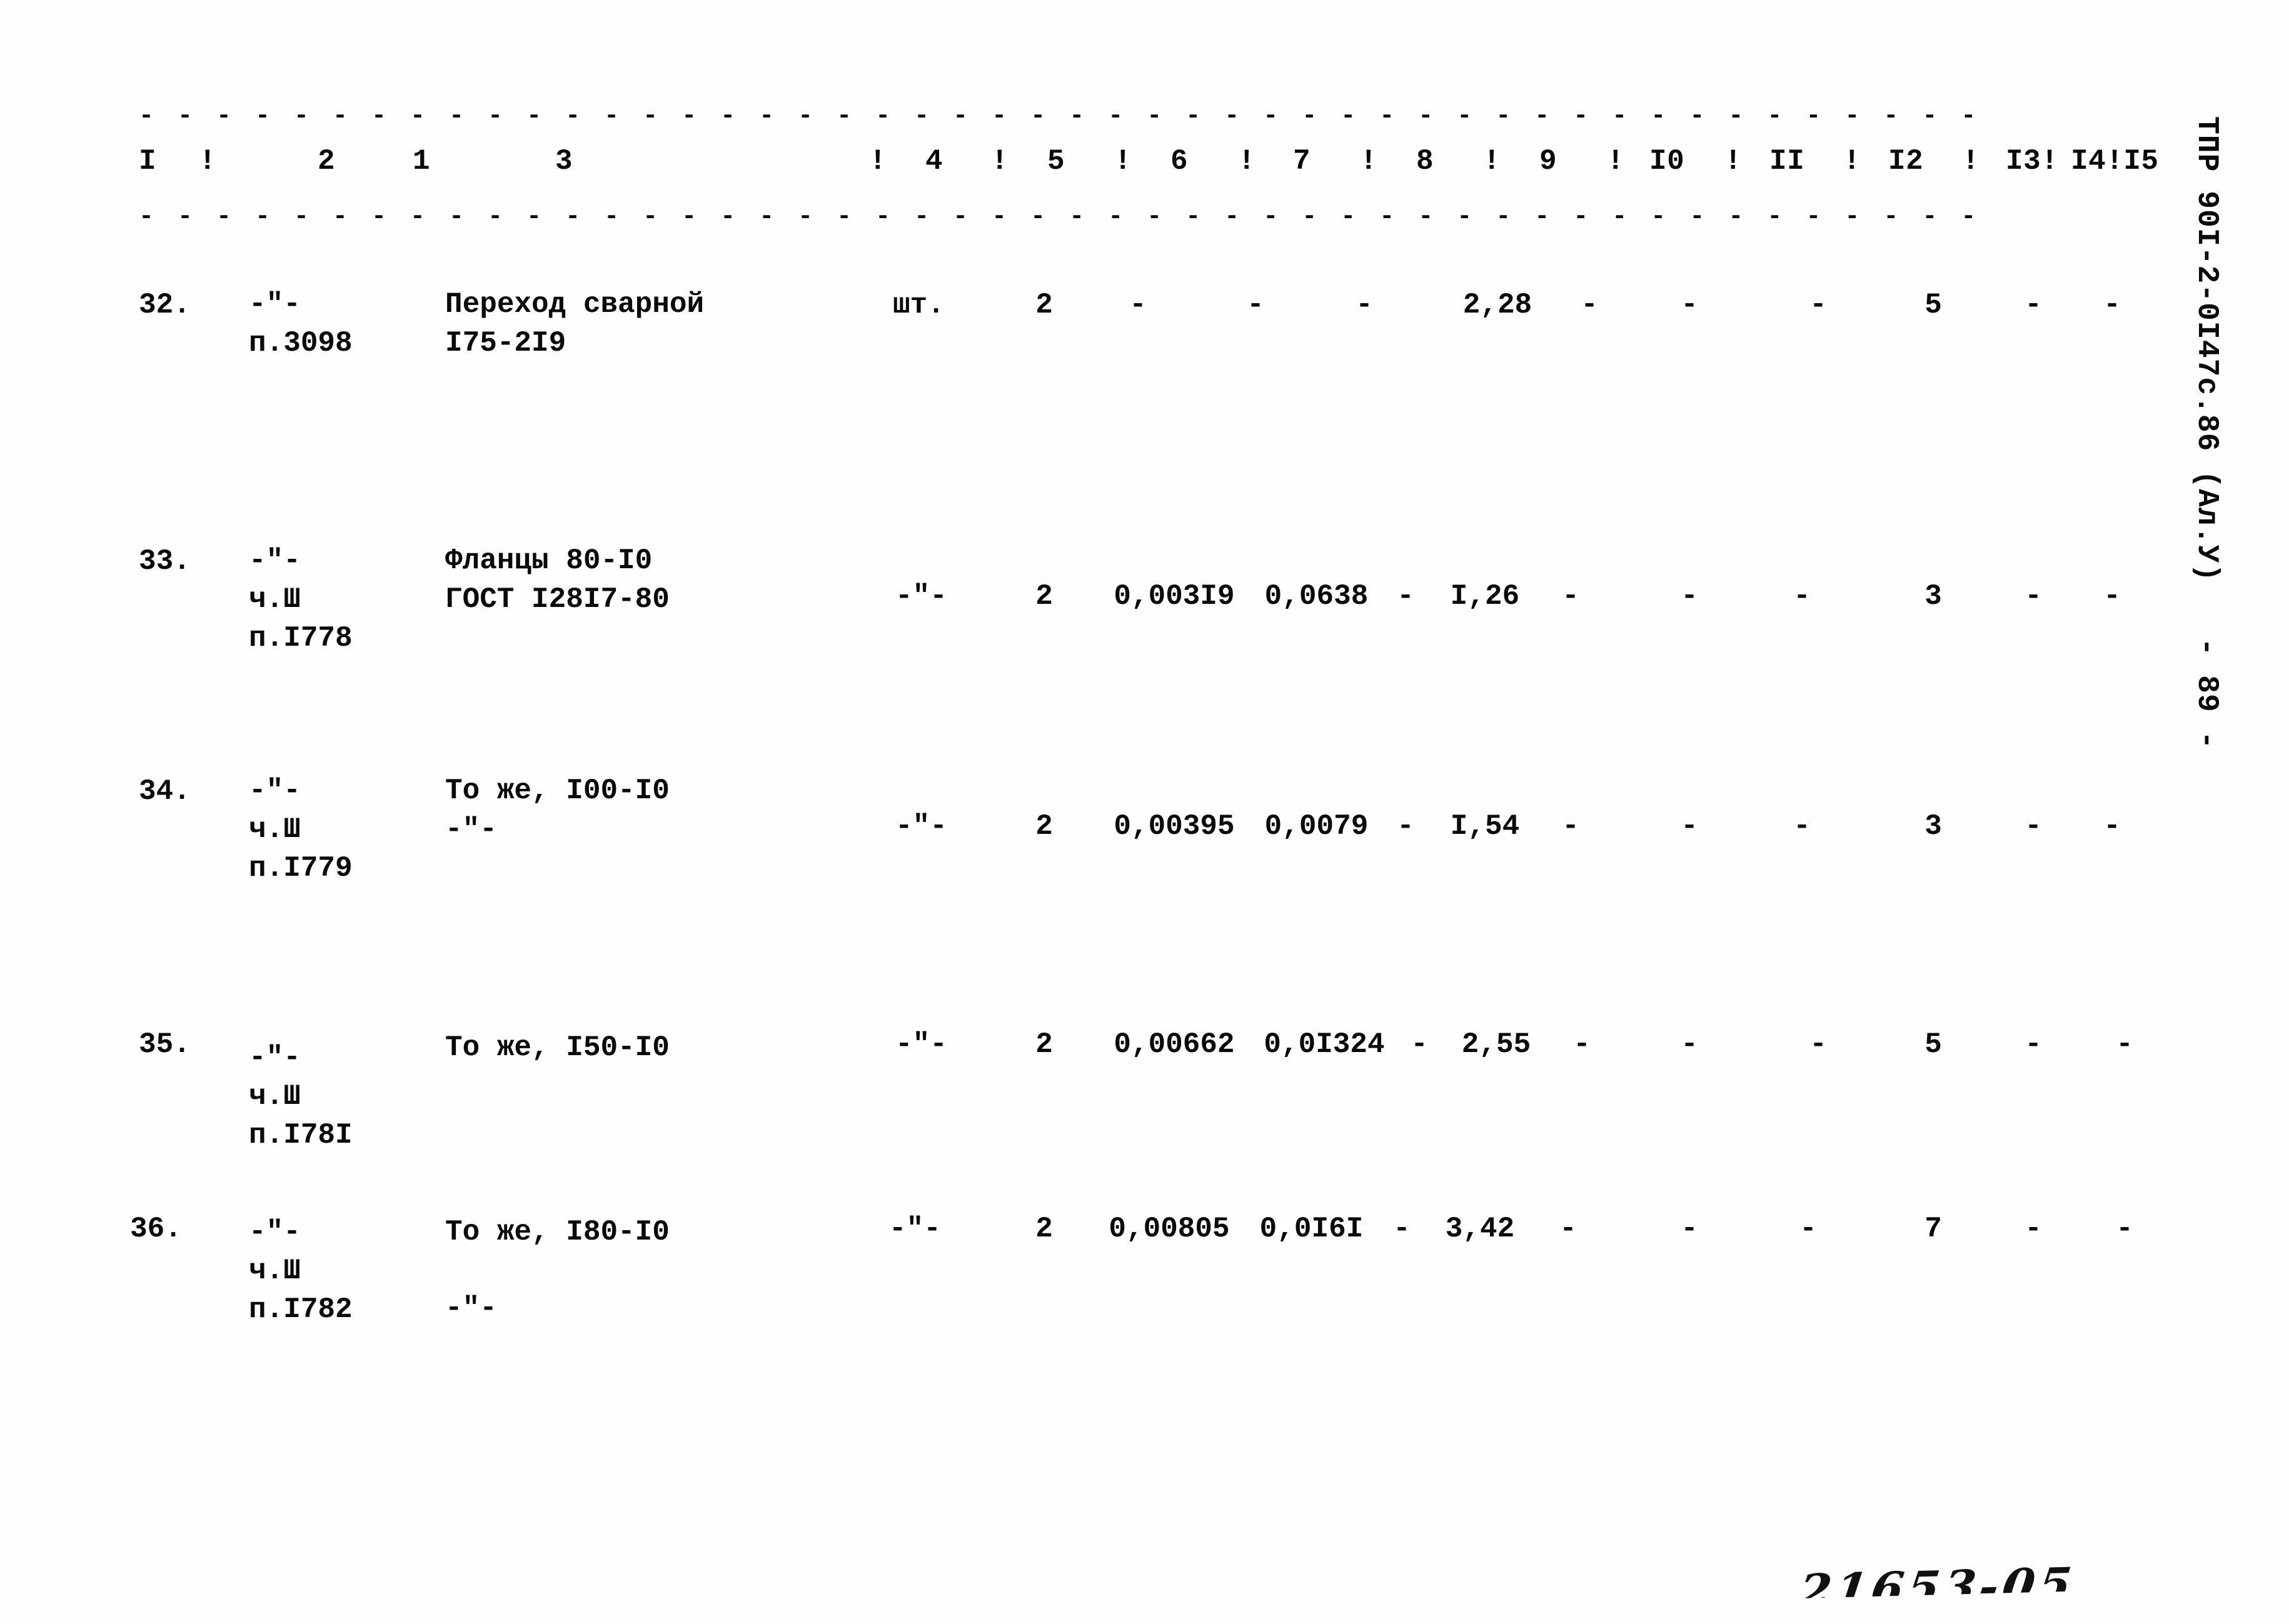 Image resolution: width=2289 pixels, height=1624 pixels. I want to click on column-header-3: 3, so click(564, 161).